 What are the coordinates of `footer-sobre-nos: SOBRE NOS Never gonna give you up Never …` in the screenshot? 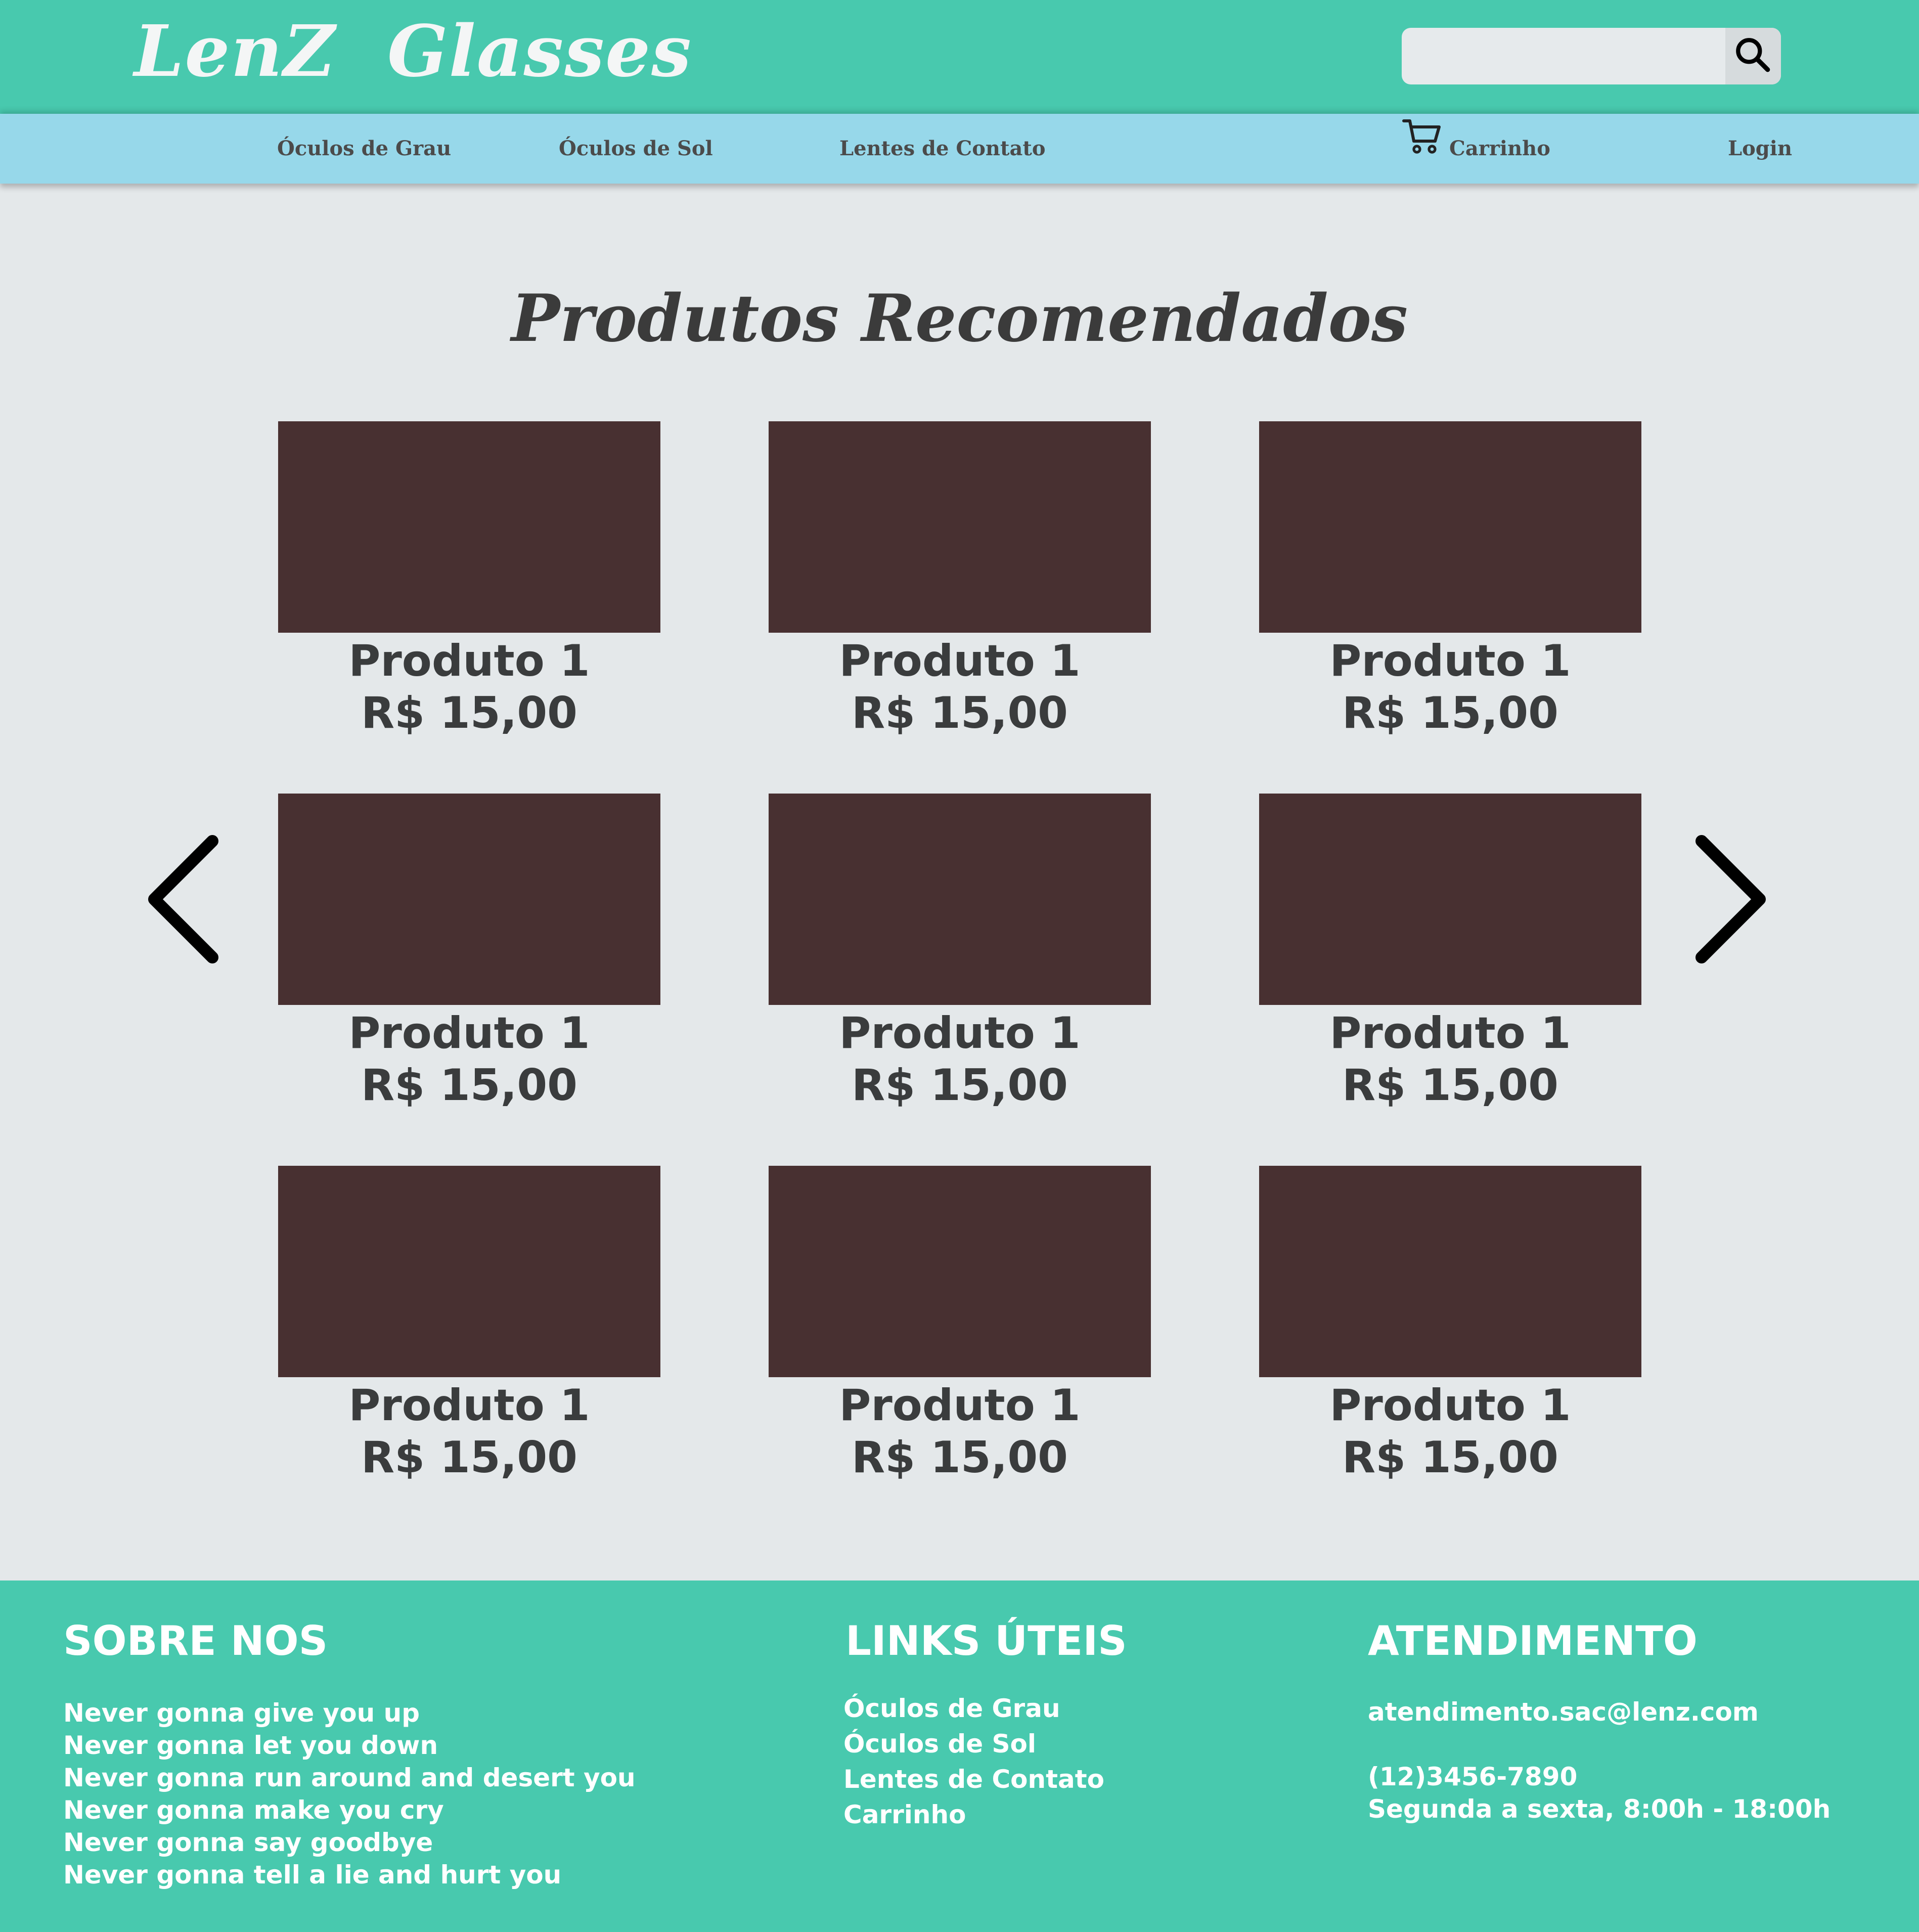 It's located at (349, 1753).